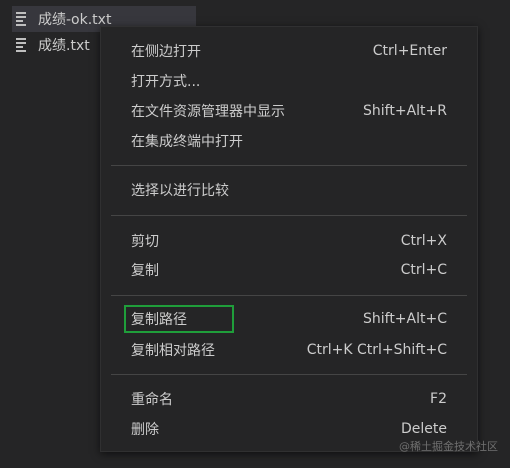 This screenshot has height=468, width=510. Describe the element at coordinates (289, 319) in the screenshot. I see `menu-item-copy-path: 复制路径 Shift+Alt+C` at that location.